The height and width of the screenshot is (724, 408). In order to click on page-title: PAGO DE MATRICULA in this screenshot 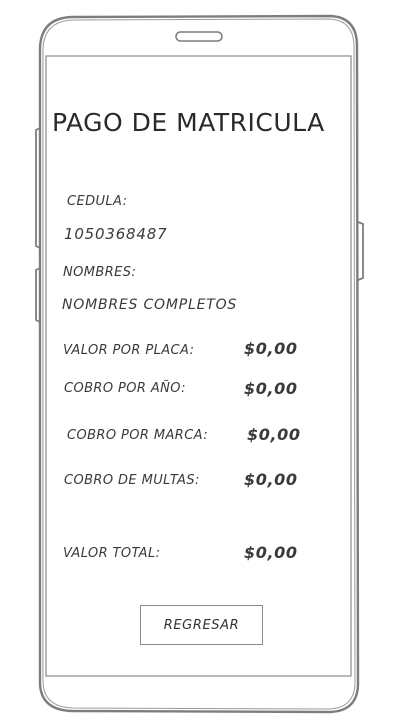, I will do `click(188, 122)`.